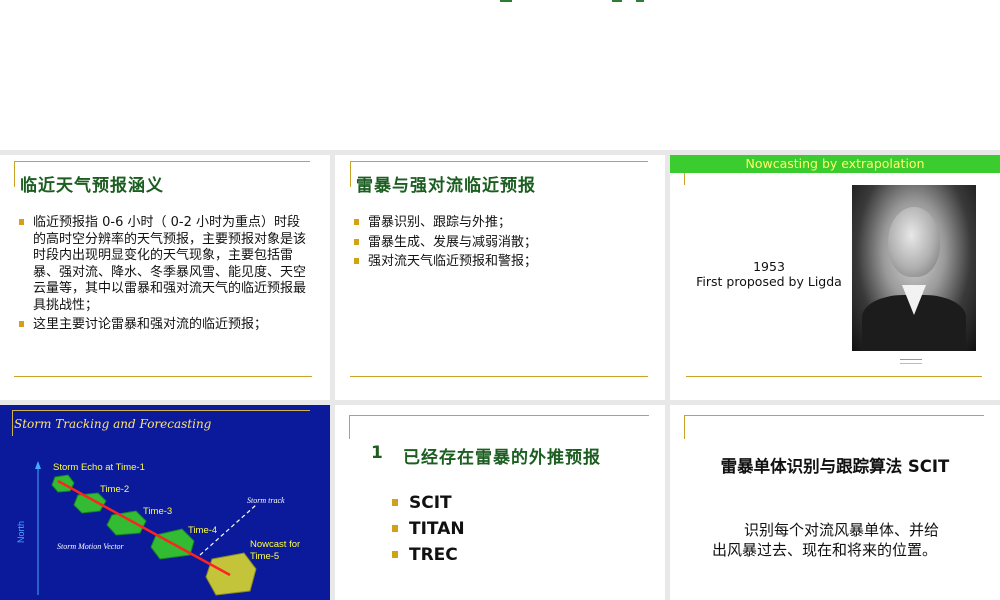  I want to click on portrait-photo, so click(914, 268).